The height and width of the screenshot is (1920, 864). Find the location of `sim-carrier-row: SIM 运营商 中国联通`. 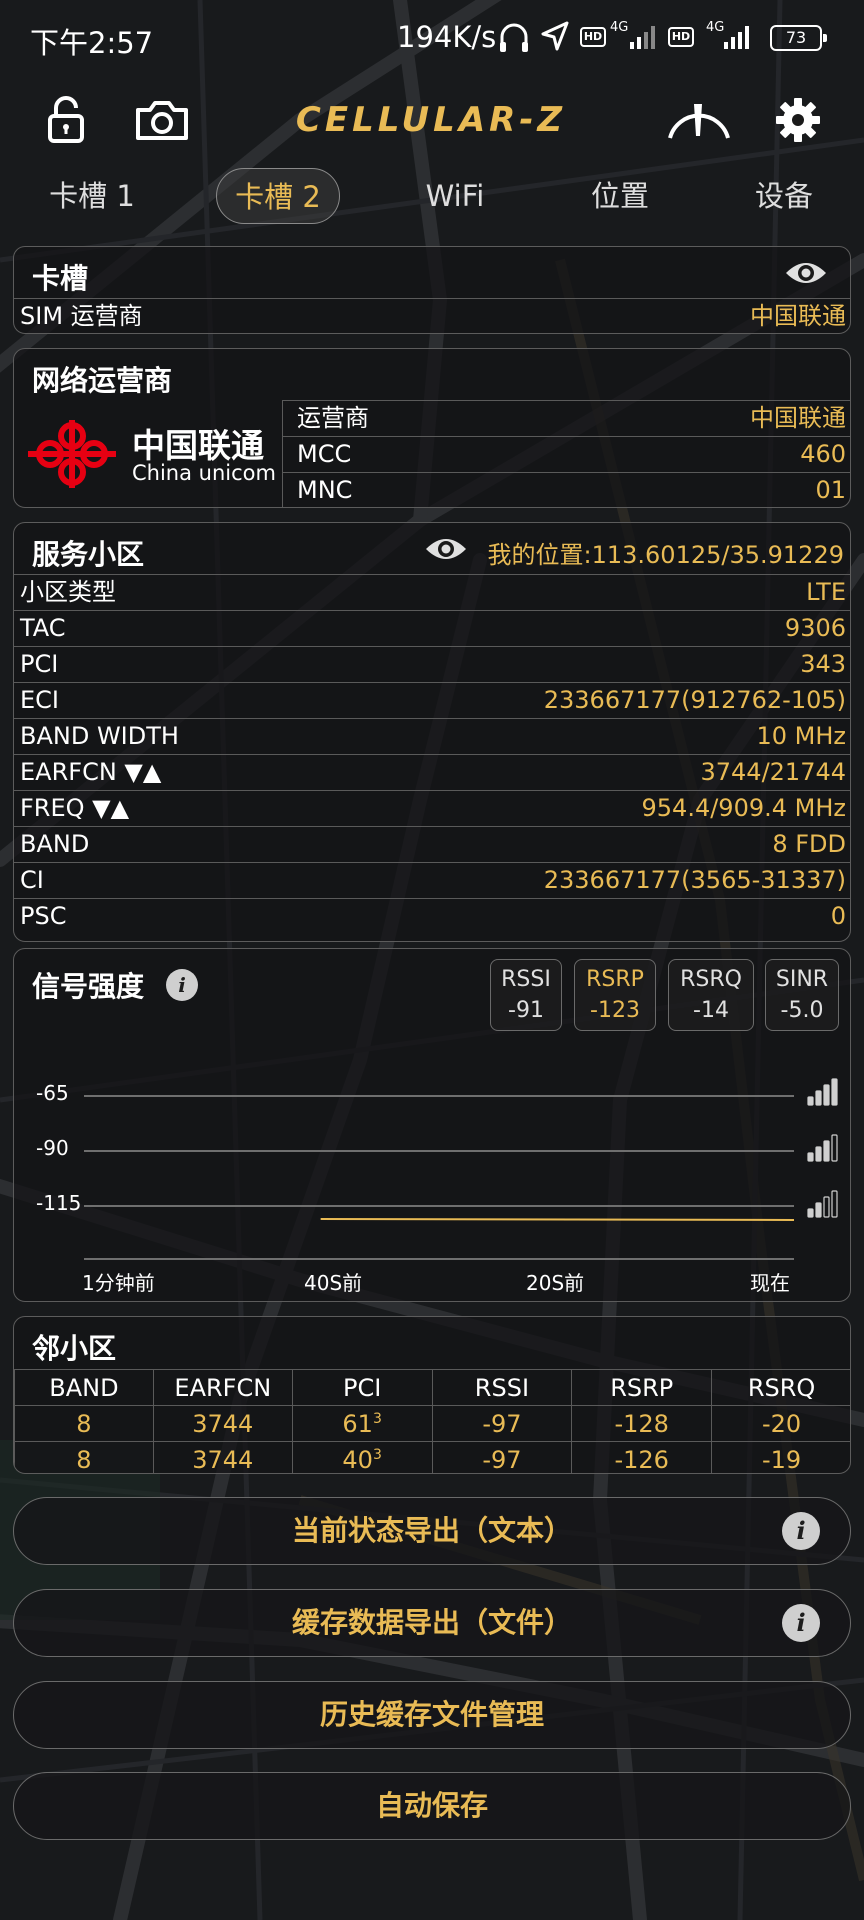

sim-carrier-row: SIM 运营商 中国联通 is located at coordinates (432, 315).